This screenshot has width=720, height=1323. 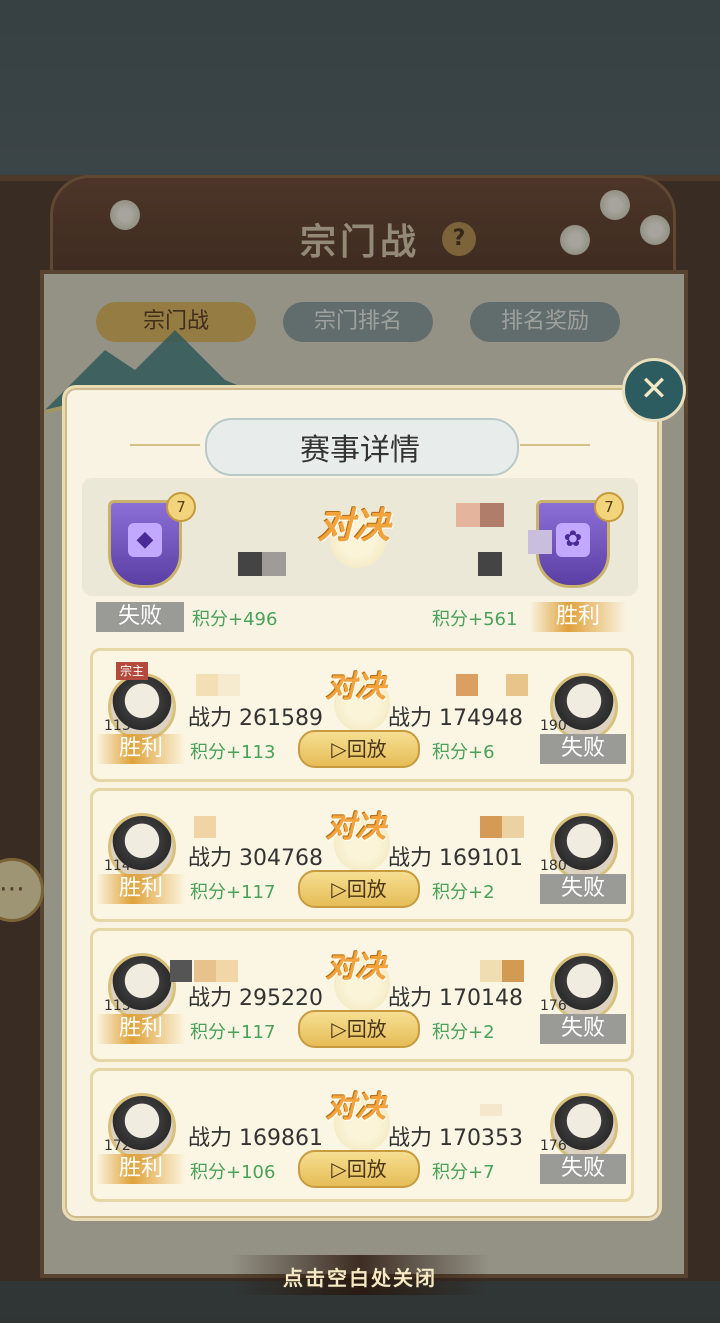 What do you see at coordinates (255, 1138) in the screenshot?
I see `player-power-left: 战力 169861` at bounding box center [255, 1138].